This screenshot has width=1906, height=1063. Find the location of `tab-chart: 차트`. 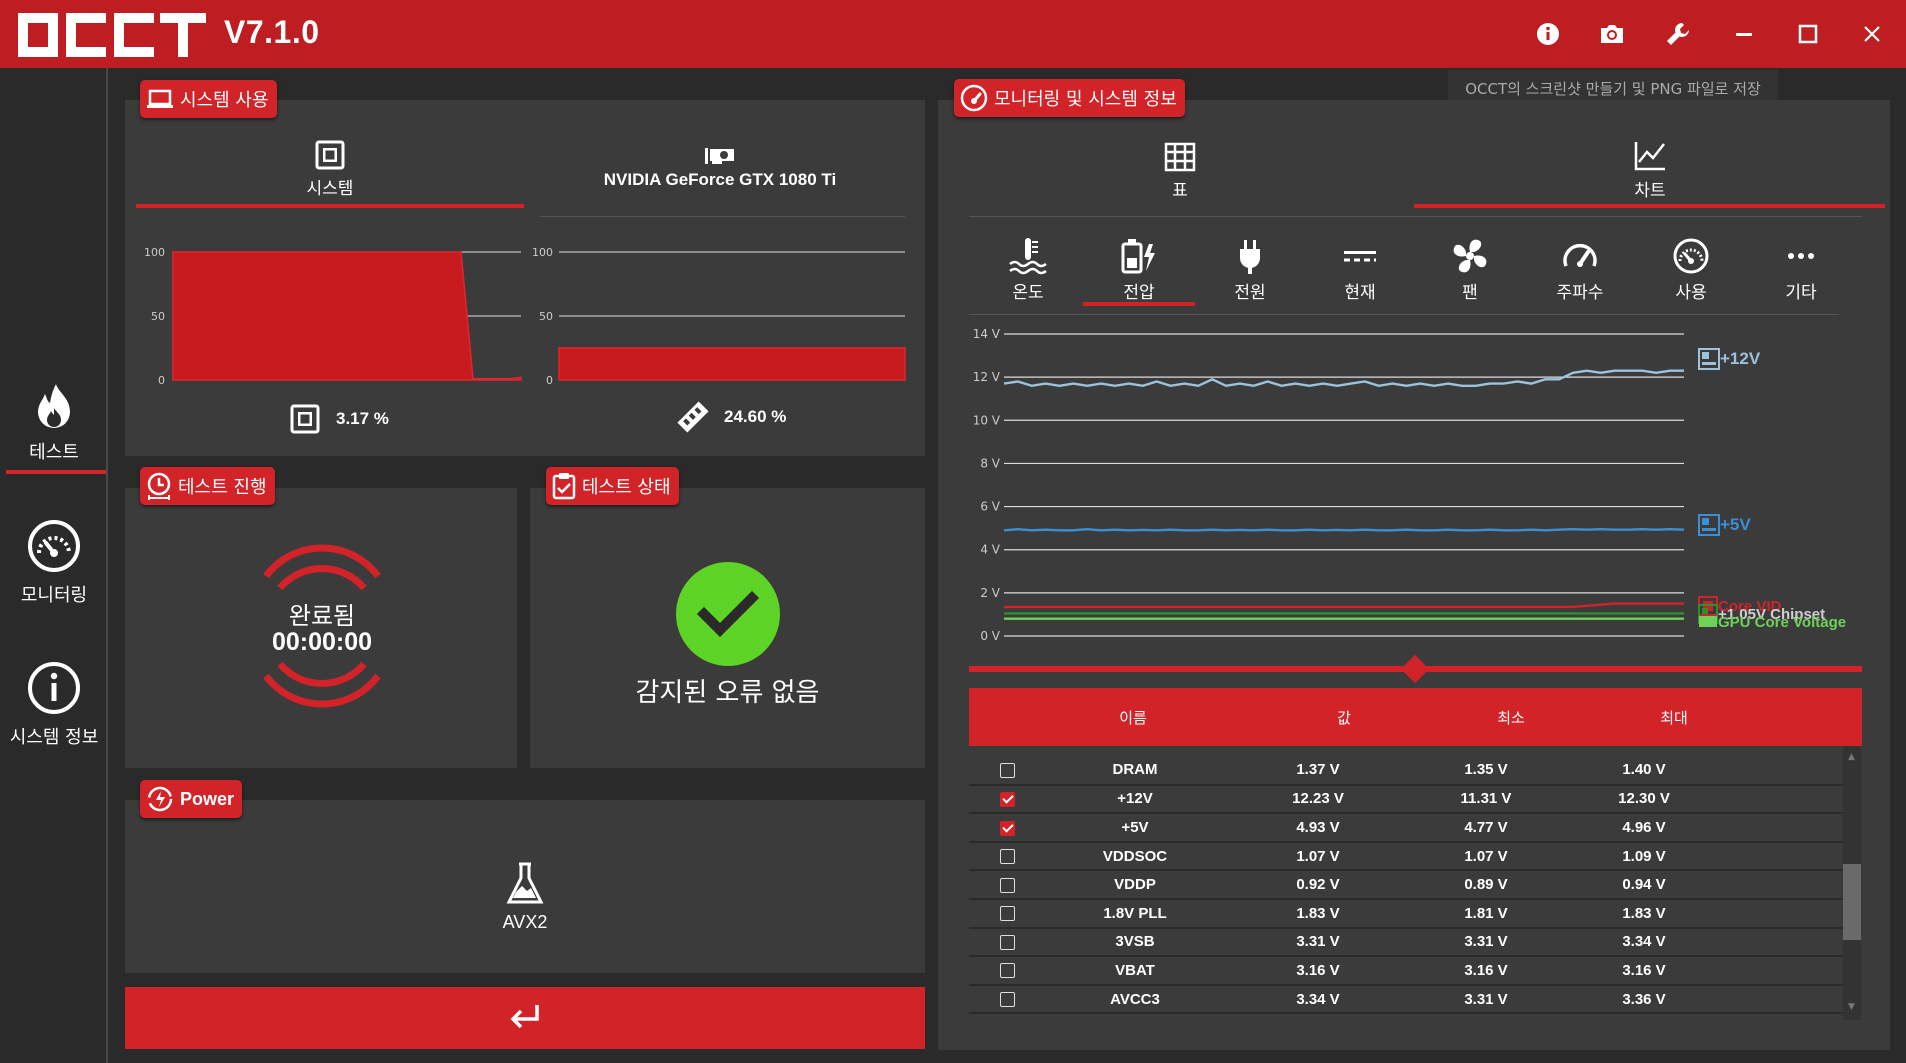

tab-chart: 차트 is located at coordinates (1650, 170).